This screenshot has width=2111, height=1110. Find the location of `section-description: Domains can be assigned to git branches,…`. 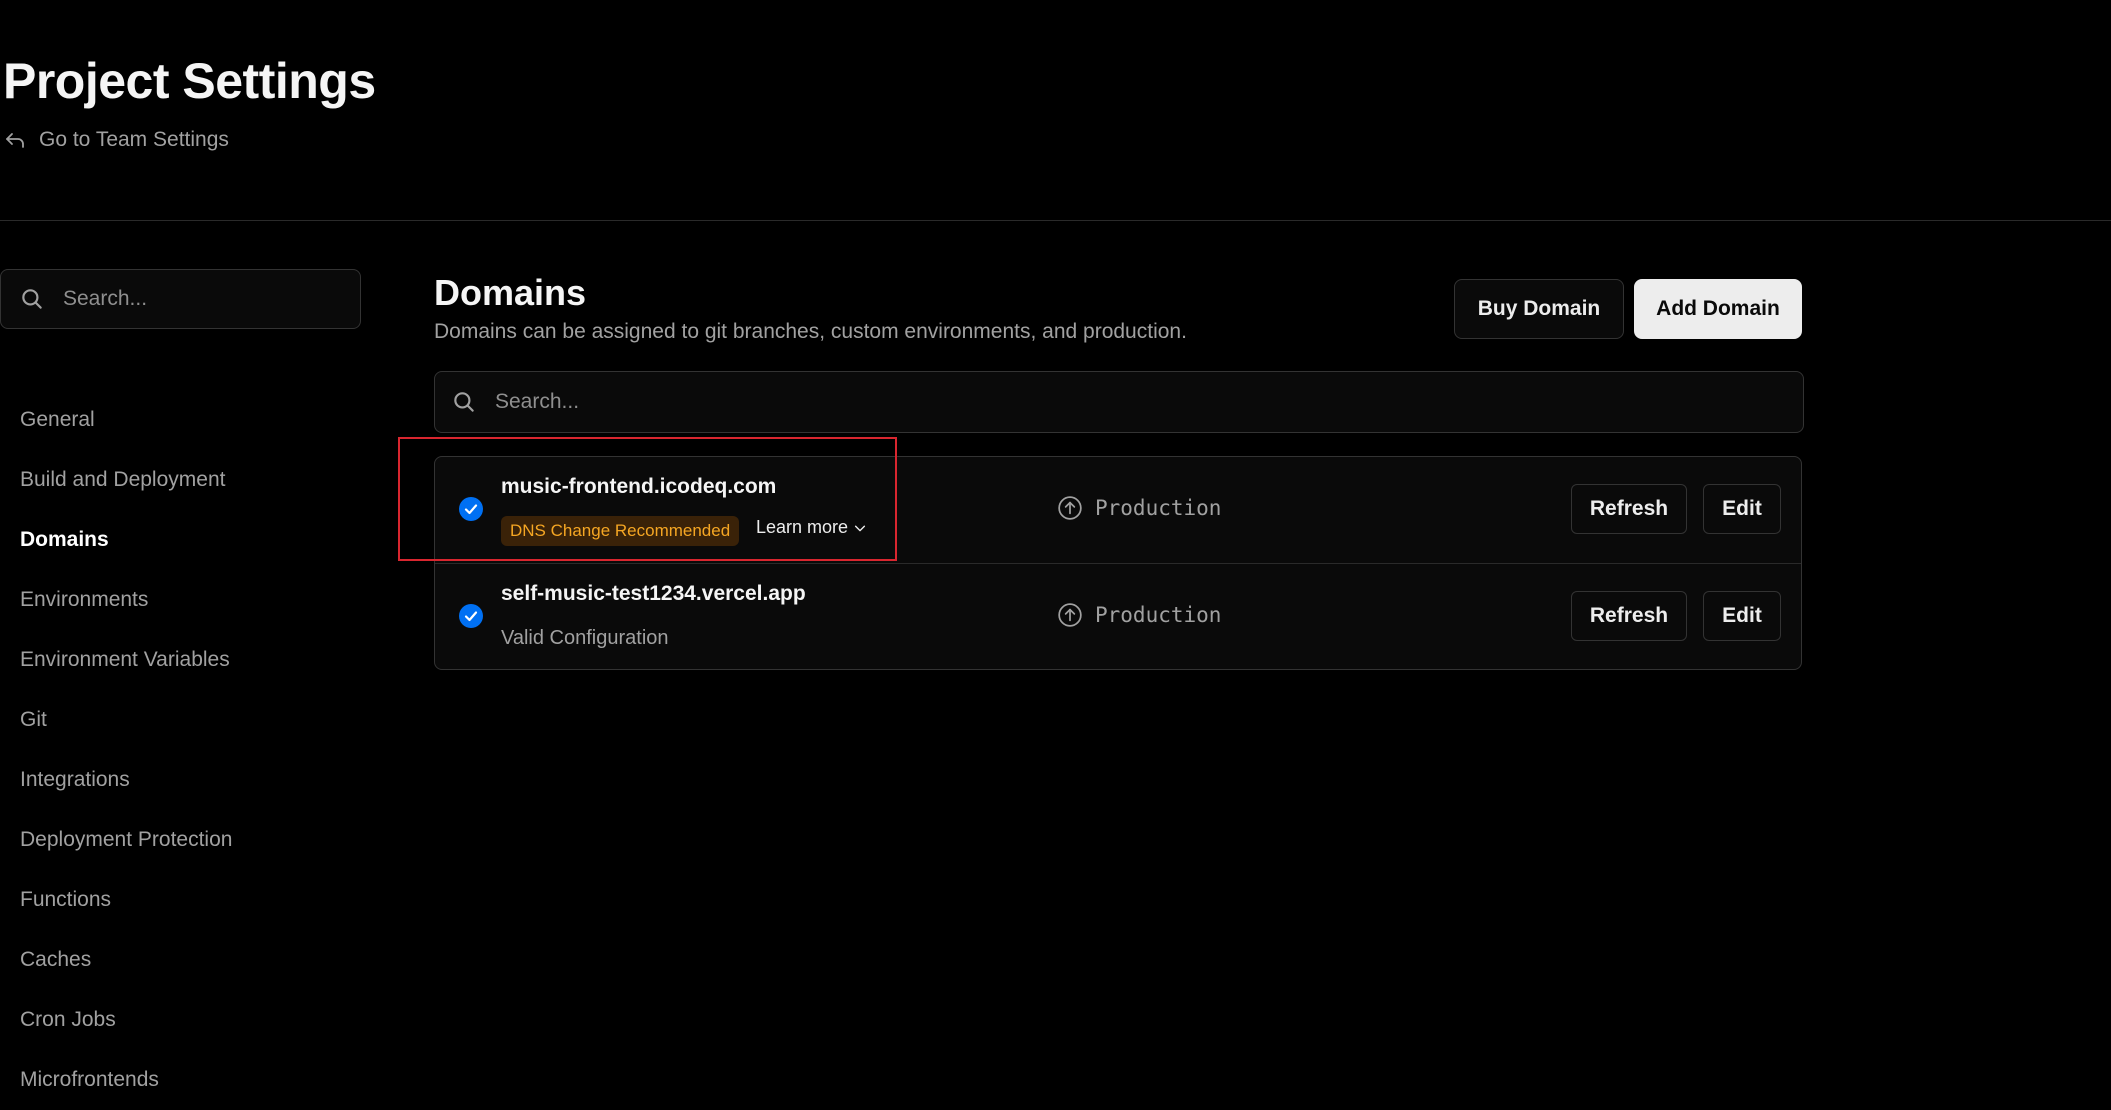

section-description: Domains can be assigned to git branches,… is located at coordinates (810, 331).